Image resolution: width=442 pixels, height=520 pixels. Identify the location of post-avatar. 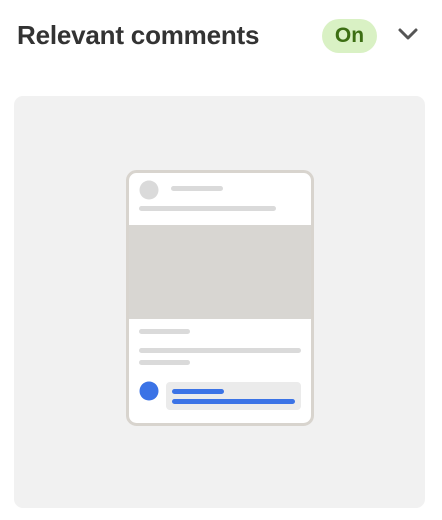
(149, 190).